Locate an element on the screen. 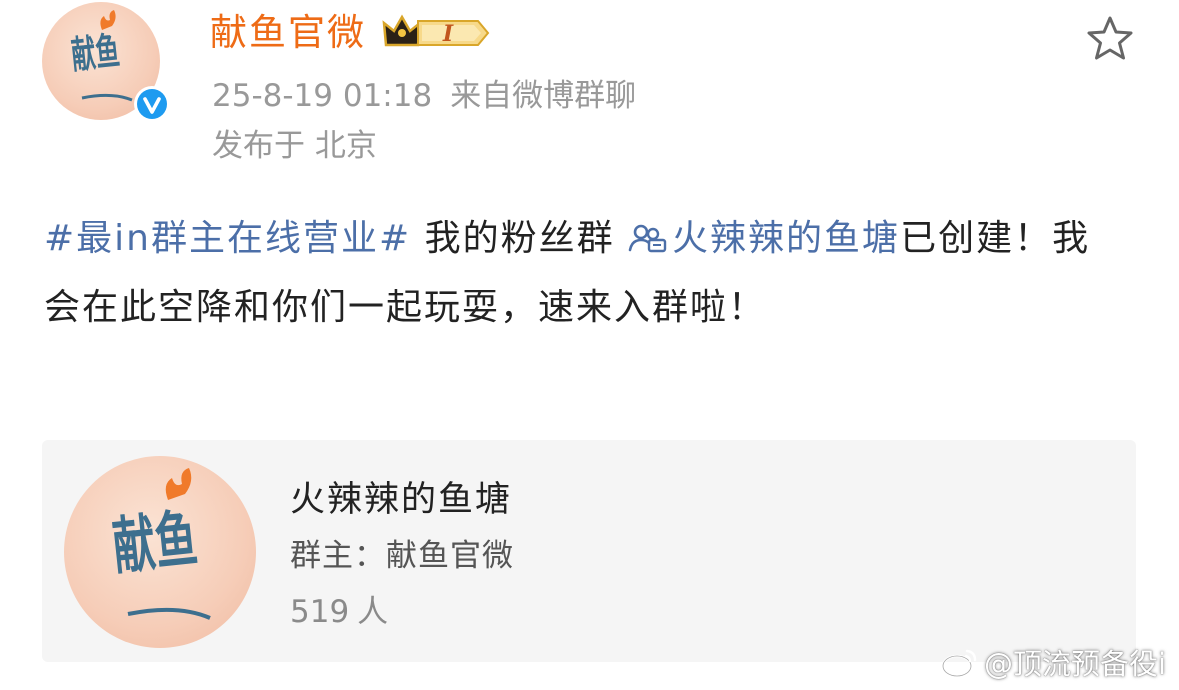  verified-v-icon is located at coordinates (152, 104).